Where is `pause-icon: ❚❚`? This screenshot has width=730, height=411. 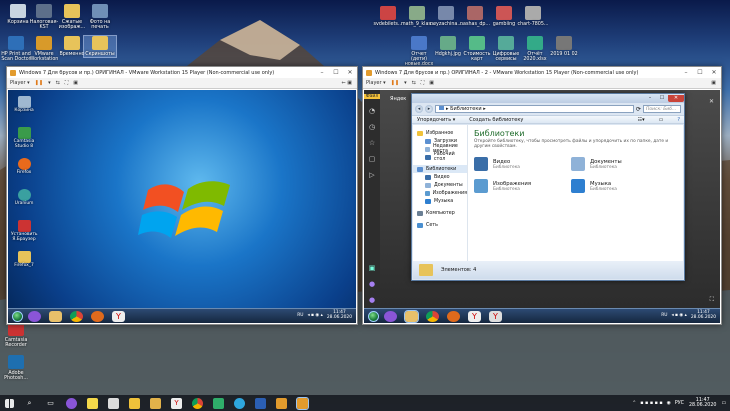
pause-icon: ❚❚ is located at coordinates (395, 83).